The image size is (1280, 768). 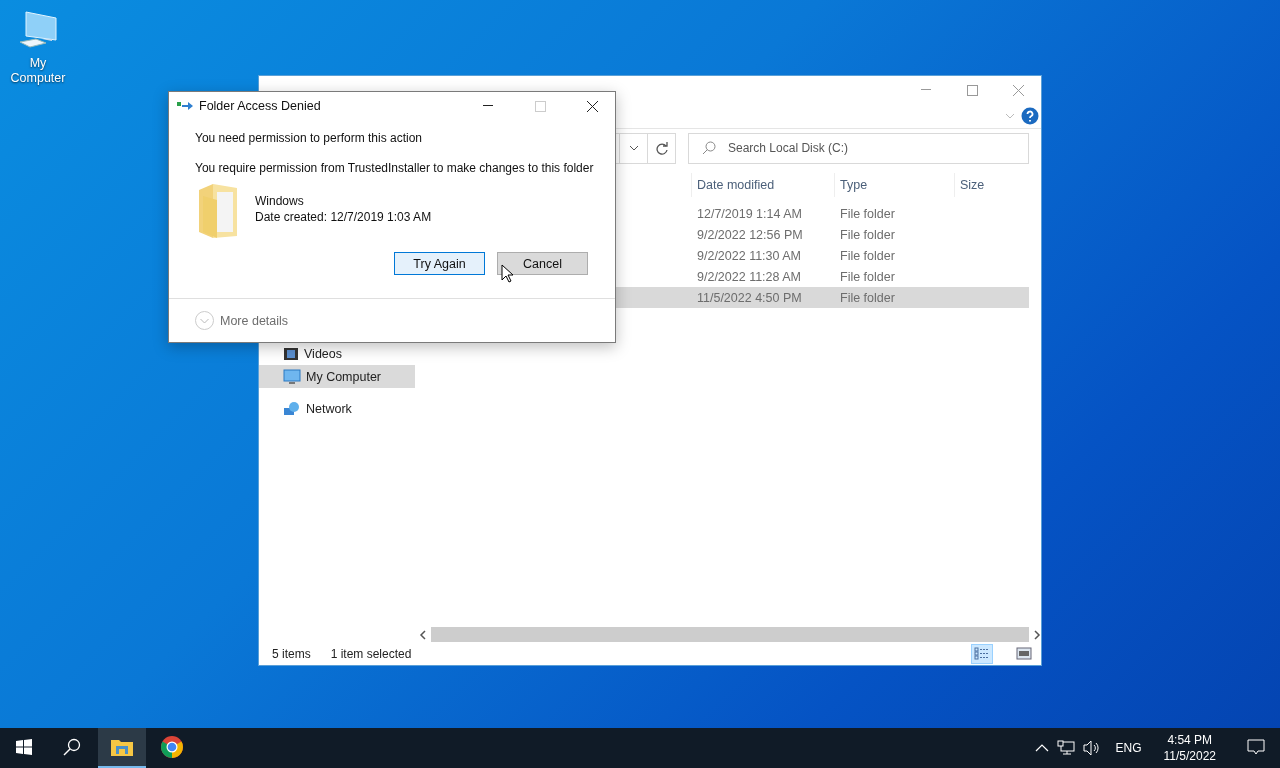 I want to click on selection-status: 1 item selected, so click(x=371, y=653).